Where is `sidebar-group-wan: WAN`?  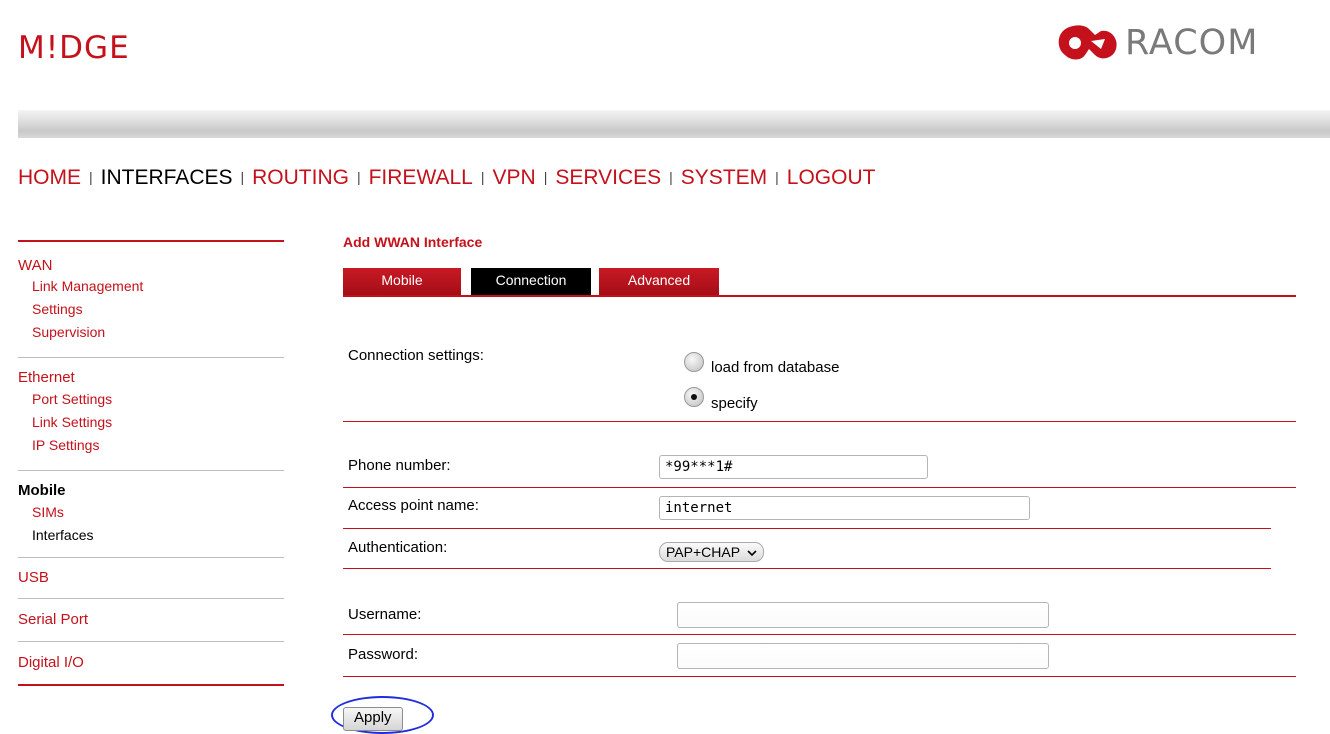 sidebar-group-wan: WAN is located at coordinates (151, 266).